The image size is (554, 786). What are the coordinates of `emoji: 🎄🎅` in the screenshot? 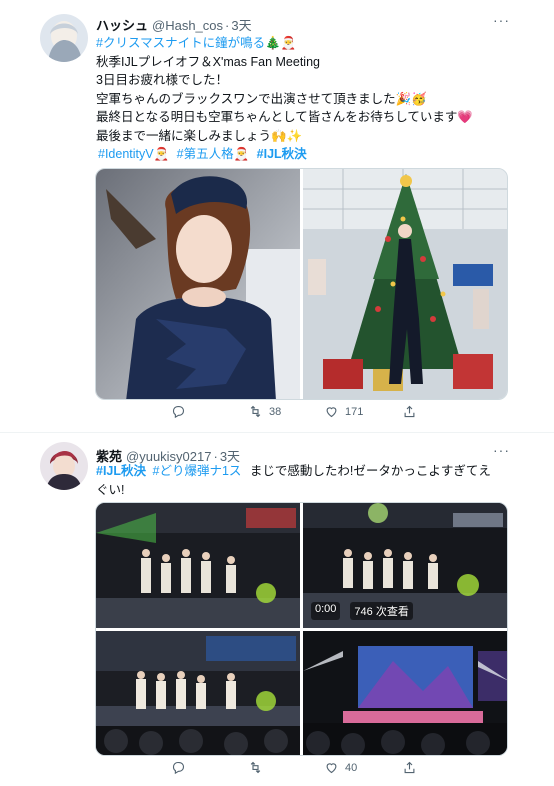 It's located at (281, 43).